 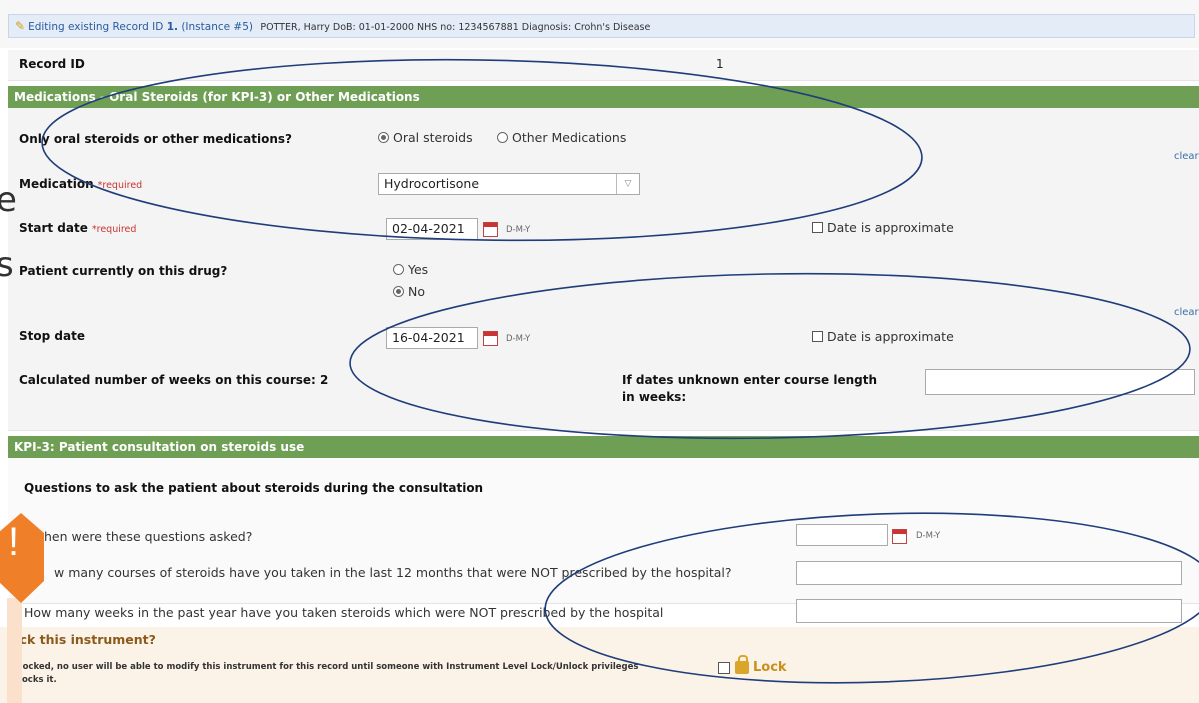 I want to click on q-when-label: hen were these questions asked?, so click(x=148, y=536).